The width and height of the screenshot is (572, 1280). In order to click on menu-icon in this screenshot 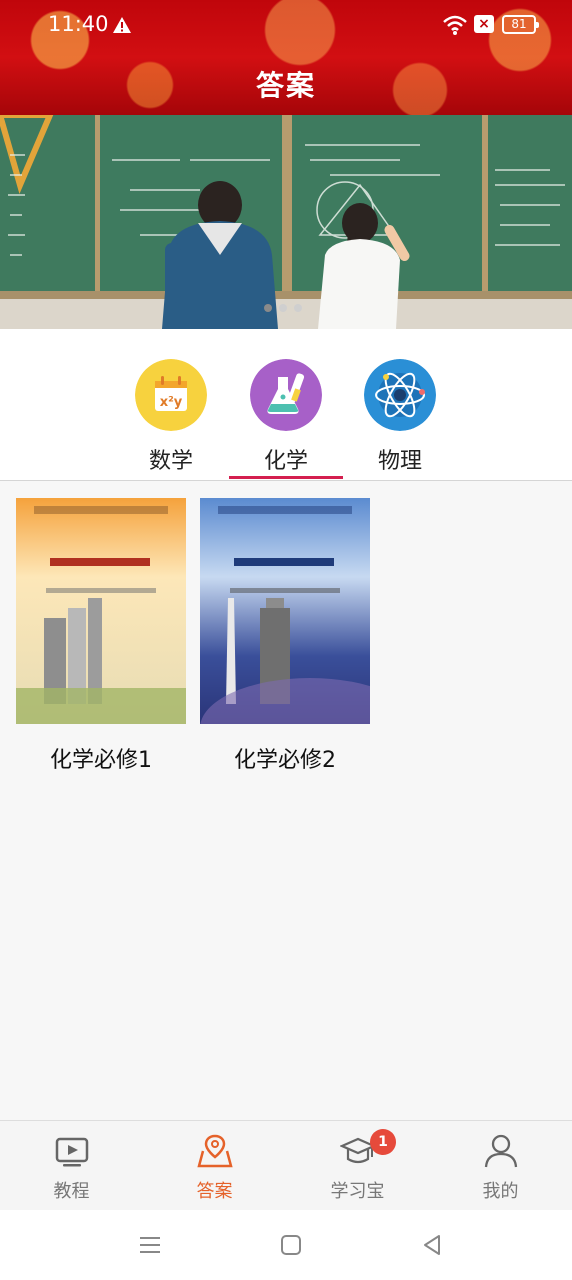, I will do `click(150, 1245)`.